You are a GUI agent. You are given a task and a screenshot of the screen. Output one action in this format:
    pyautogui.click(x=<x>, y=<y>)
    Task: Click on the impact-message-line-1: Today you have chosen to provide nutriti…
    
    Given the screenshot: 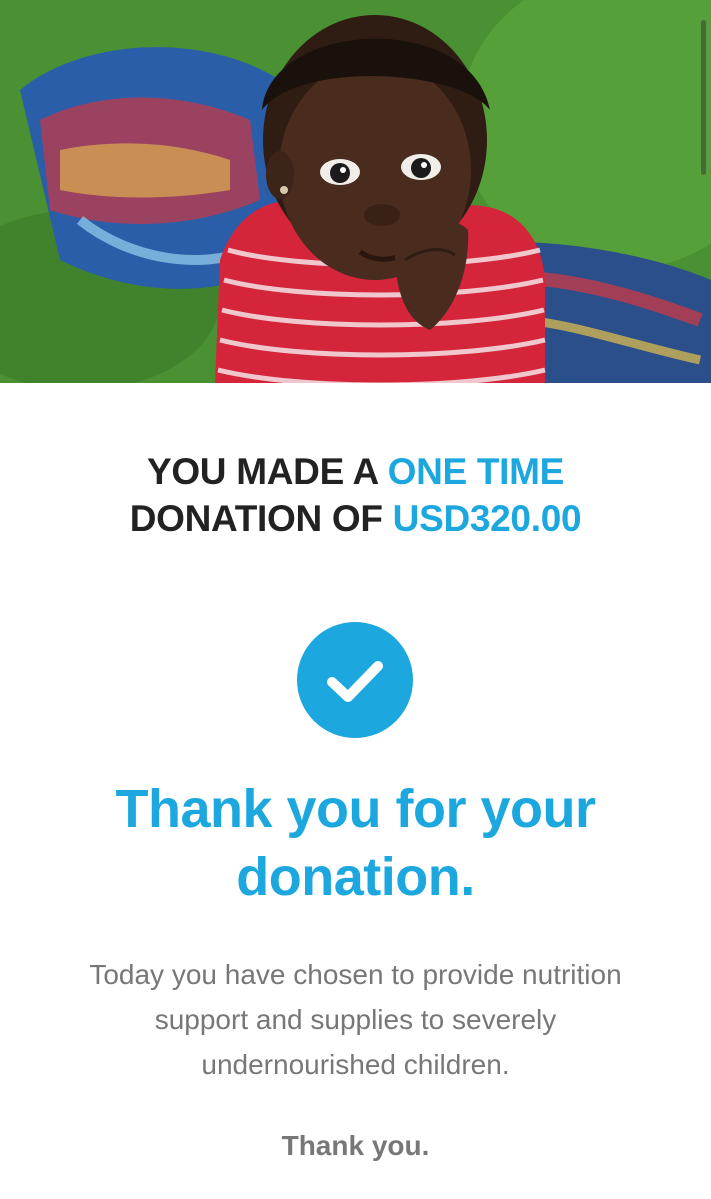 What is the action you would take?
    pyautogui.click(x=355, y=974)
    